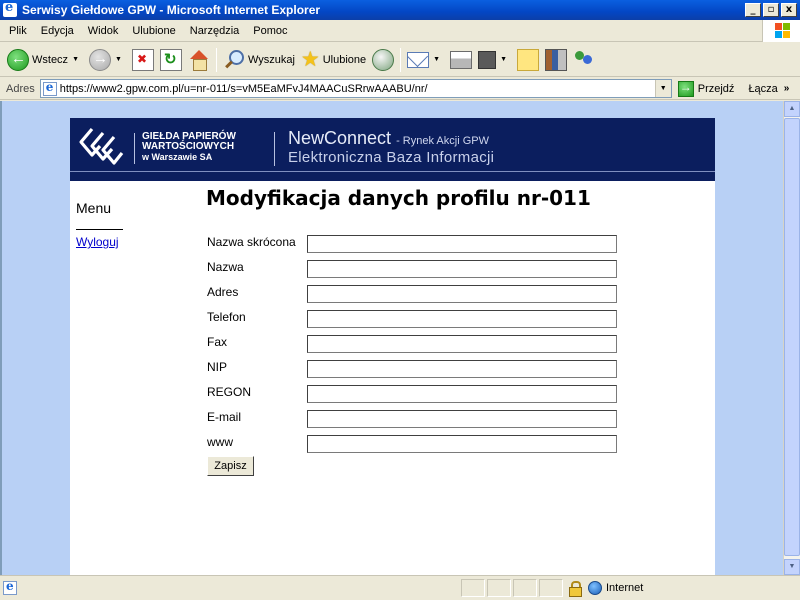 The height and width of the screenshot is (600, 800). Describe the element at coordinates (270, 31) in the screenshot. I see `menu-help: Pomoc` at that location.